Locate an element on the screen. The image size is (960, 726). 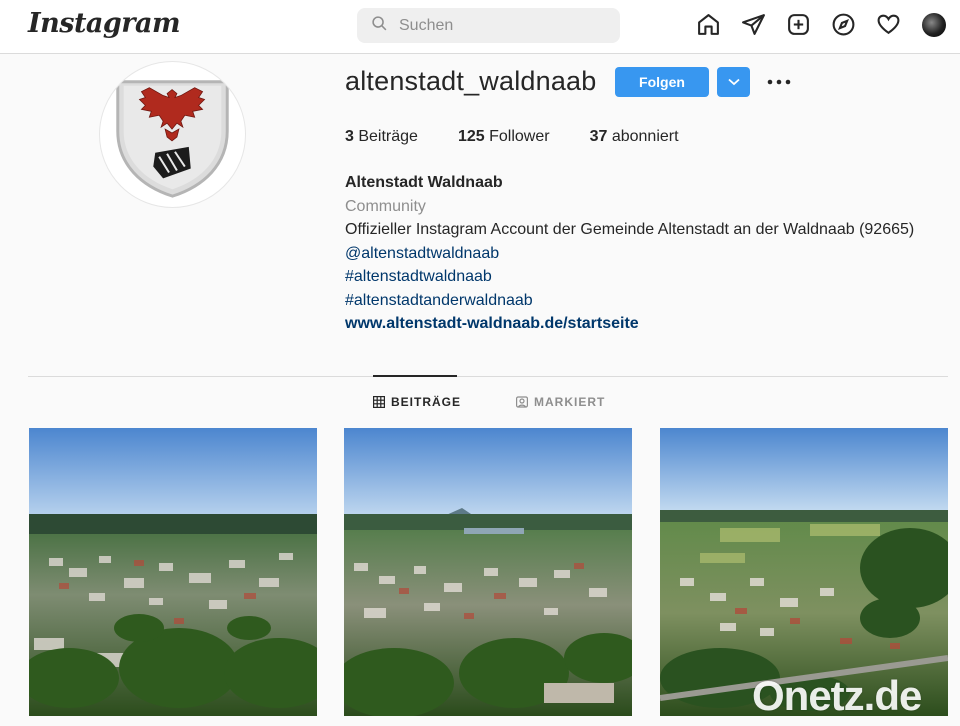
profile-picture is located at coordinates (172, 134).